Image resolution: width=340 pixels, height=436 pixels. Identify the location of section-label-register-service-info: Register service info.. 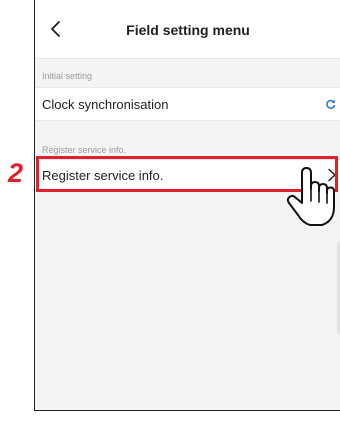
(84, 150).